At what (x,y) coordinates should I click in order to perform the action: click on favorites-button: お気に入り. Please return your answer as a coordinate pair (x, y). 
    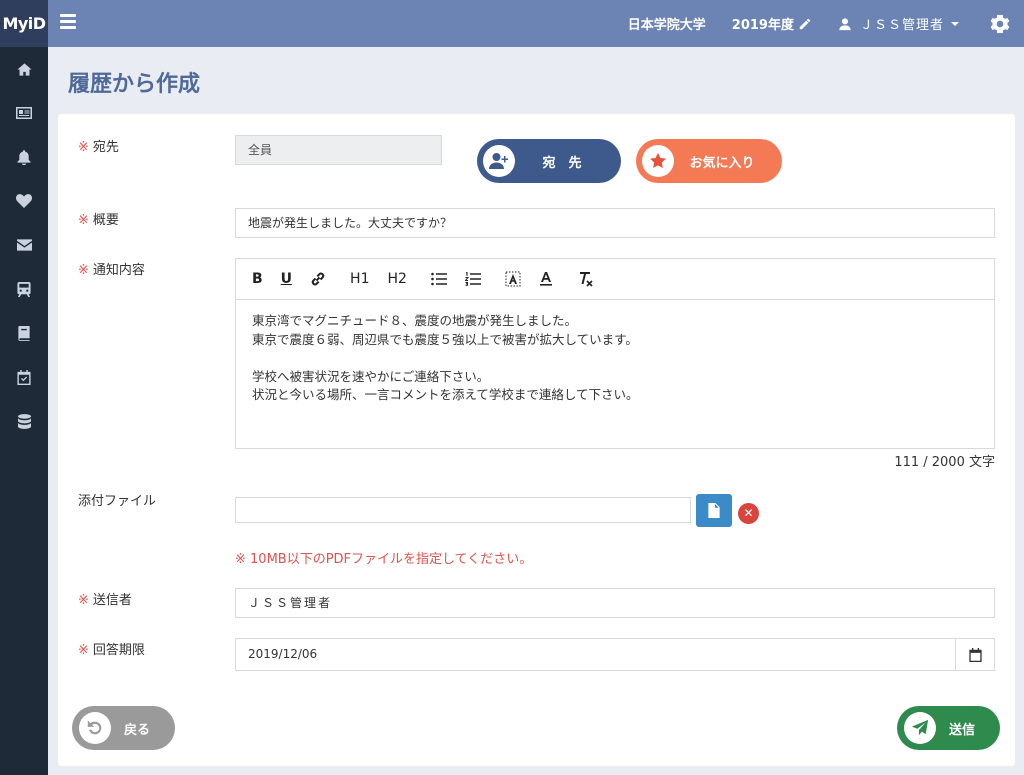
    Looking at the image, I should click on (709, 161).